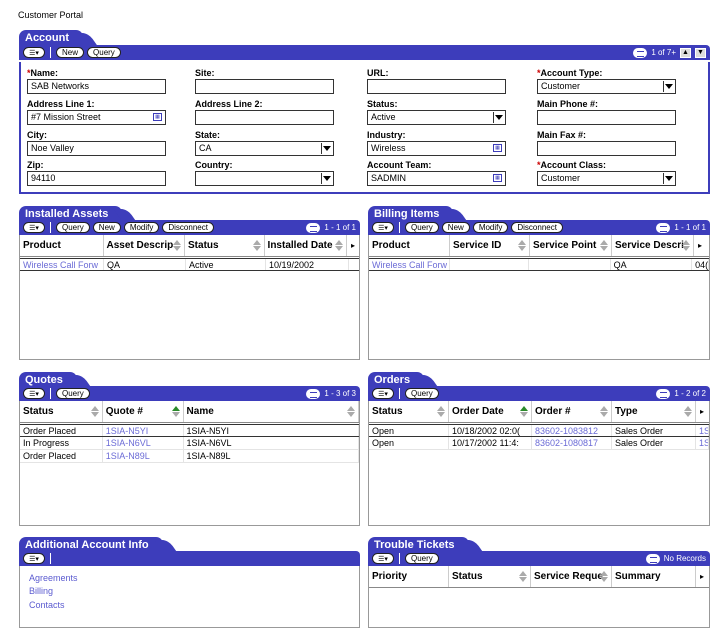  What do you see at coordinates (572, 430) in the screenshot?
I see `order-link: 83602-1083812` at bounding box center [572, 430].